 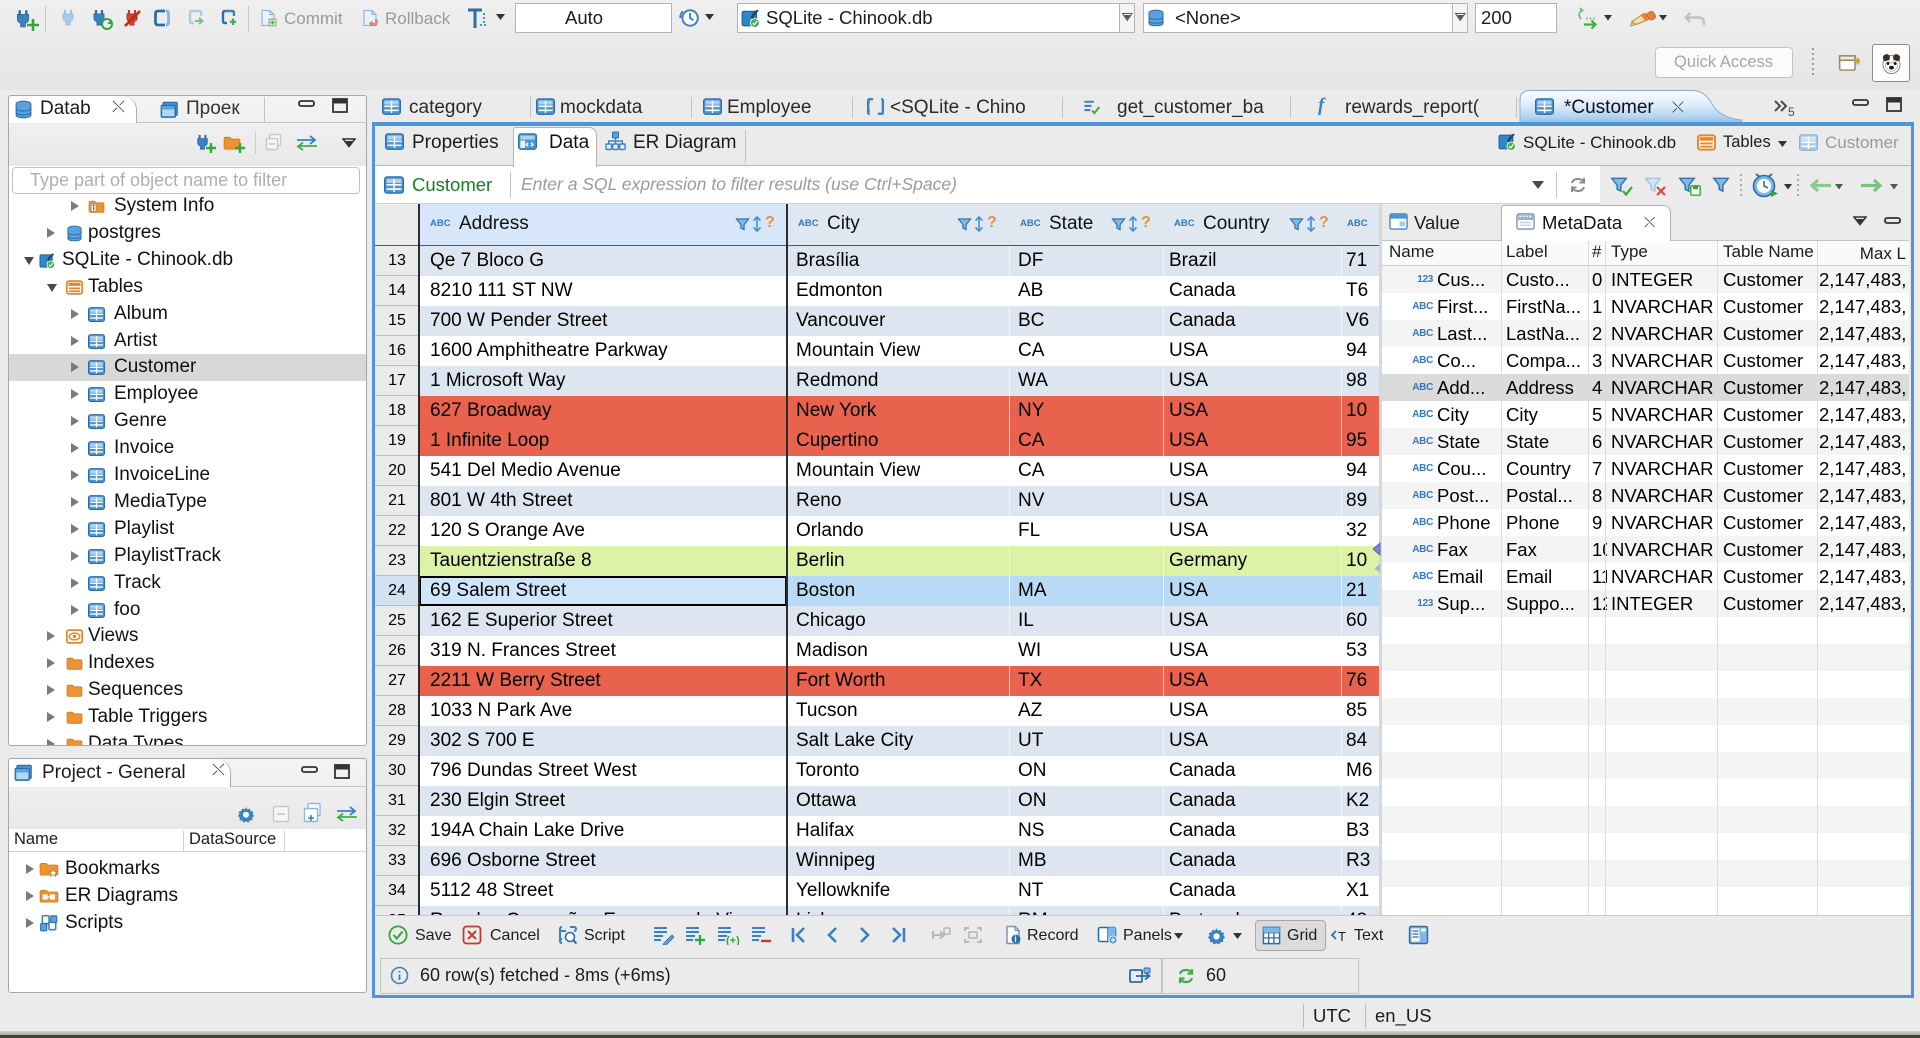 What do you see at coordinates (1791, 111) in the screenshot?
I see `svg-text: 5` at bounding box center [1791, 111].